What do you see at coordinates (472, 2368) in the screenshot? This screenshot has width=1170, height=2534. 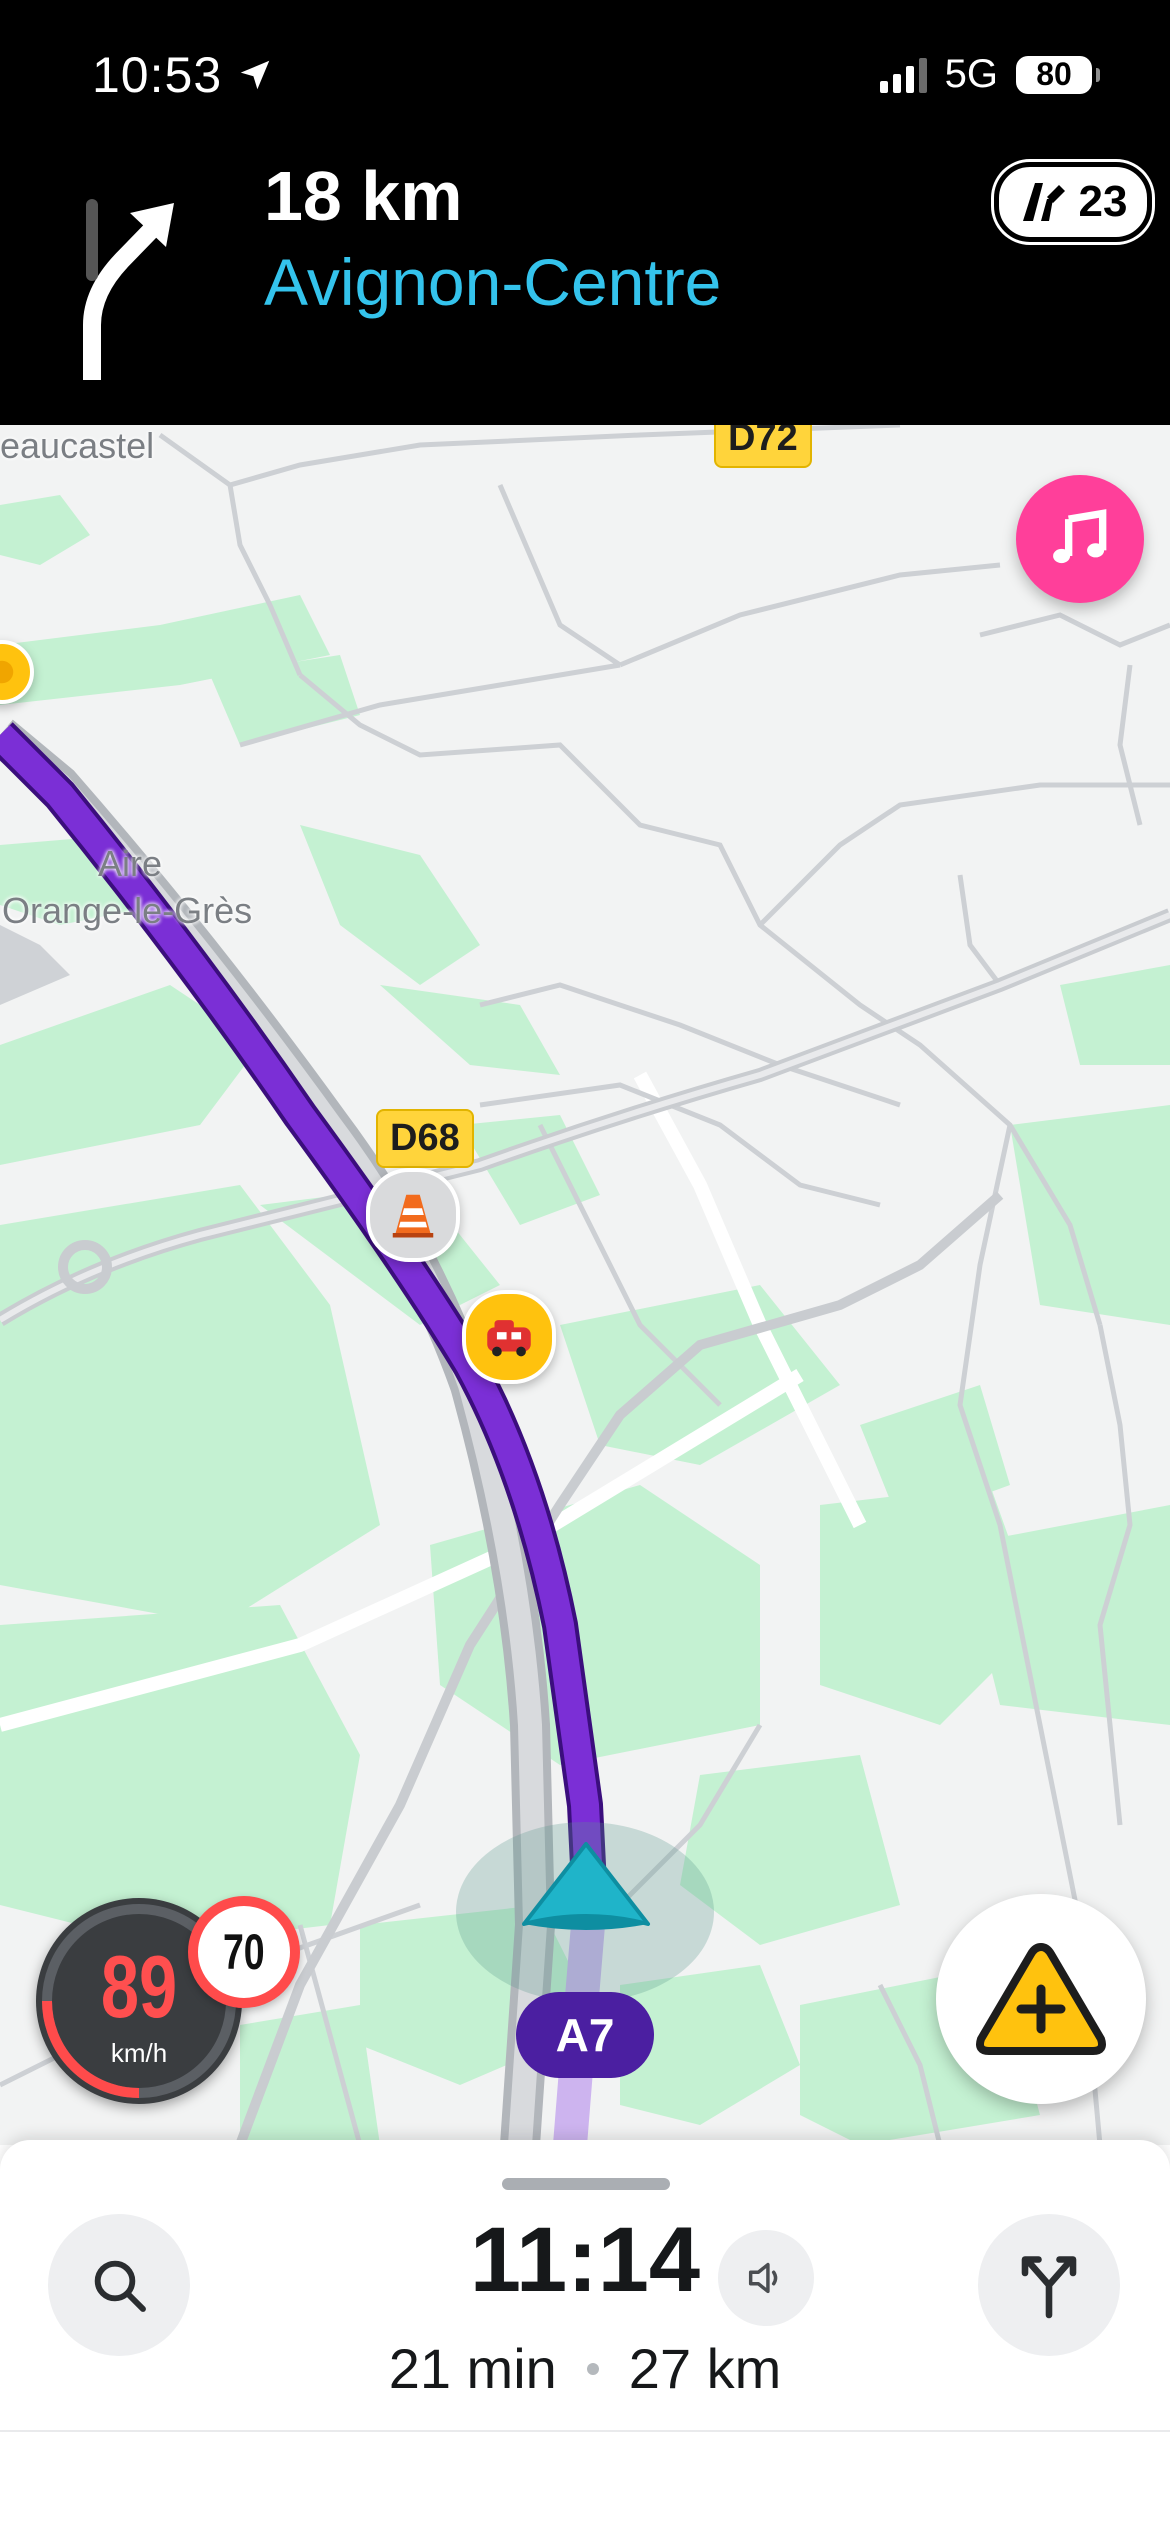 I see `trip-duration: 21 min` at bounding box center [472, 2368].